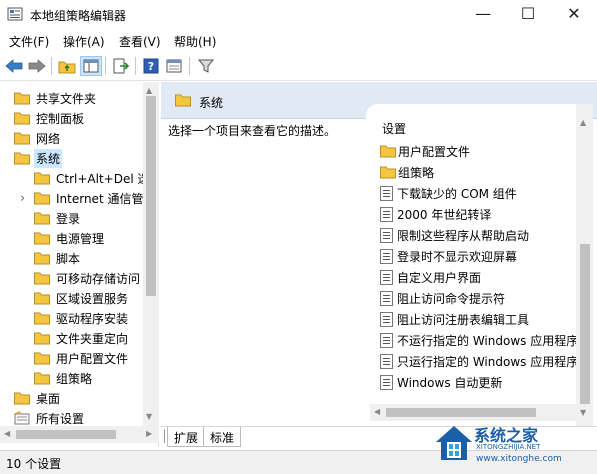 This screenshot has width=597, height=474. I want to click on tree-scroll-thumb, so click(151, 196).